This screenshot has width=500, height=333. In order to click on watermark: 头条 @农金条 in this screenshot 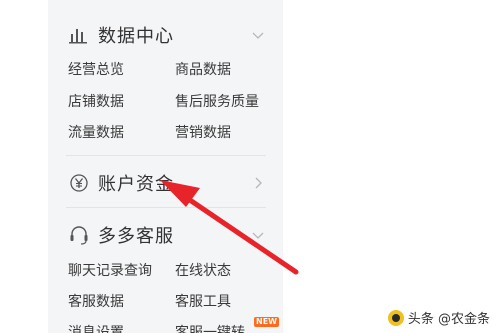, I will do `click(438, 317)`.